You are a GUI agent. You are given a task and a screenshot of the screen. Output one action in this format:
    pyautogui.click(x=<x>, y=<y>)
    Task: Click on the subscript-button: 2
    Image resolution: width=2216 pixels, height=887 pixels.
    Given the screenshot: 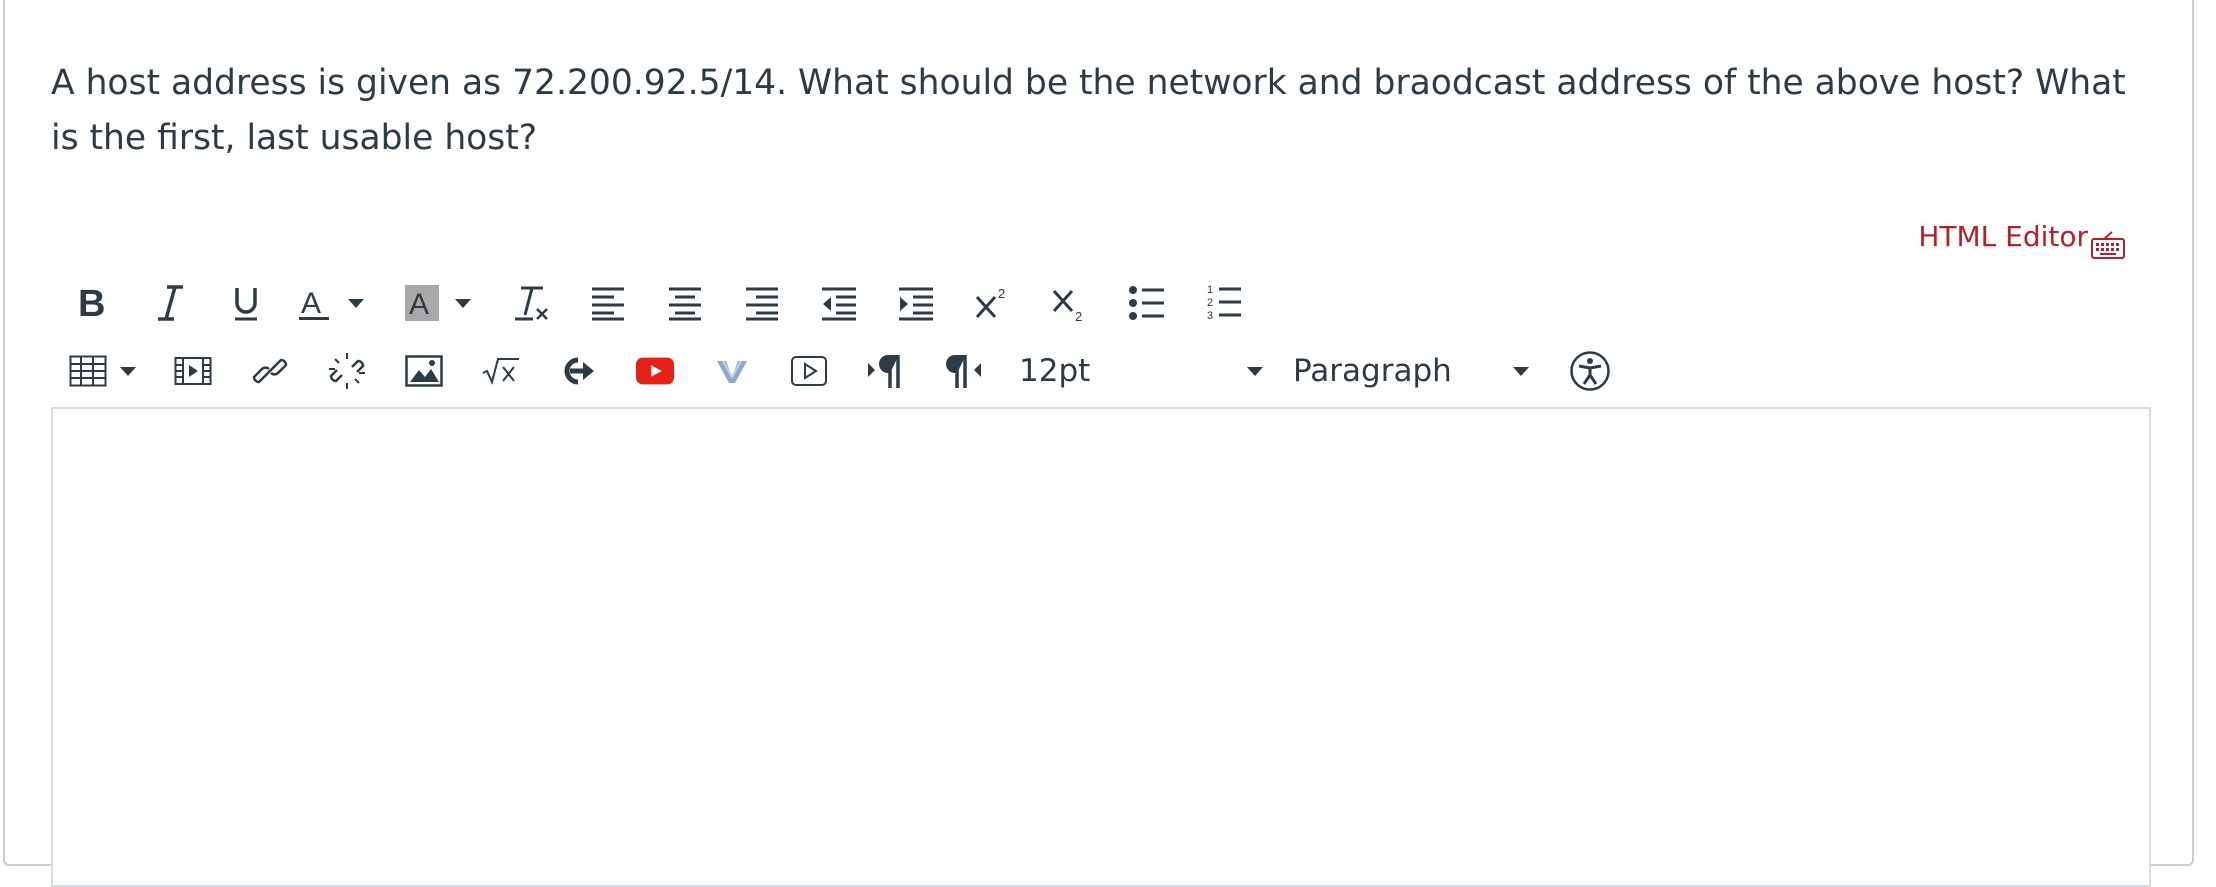 What is the action you would take?
    pyautogui.click(x=1070, y=303)
    